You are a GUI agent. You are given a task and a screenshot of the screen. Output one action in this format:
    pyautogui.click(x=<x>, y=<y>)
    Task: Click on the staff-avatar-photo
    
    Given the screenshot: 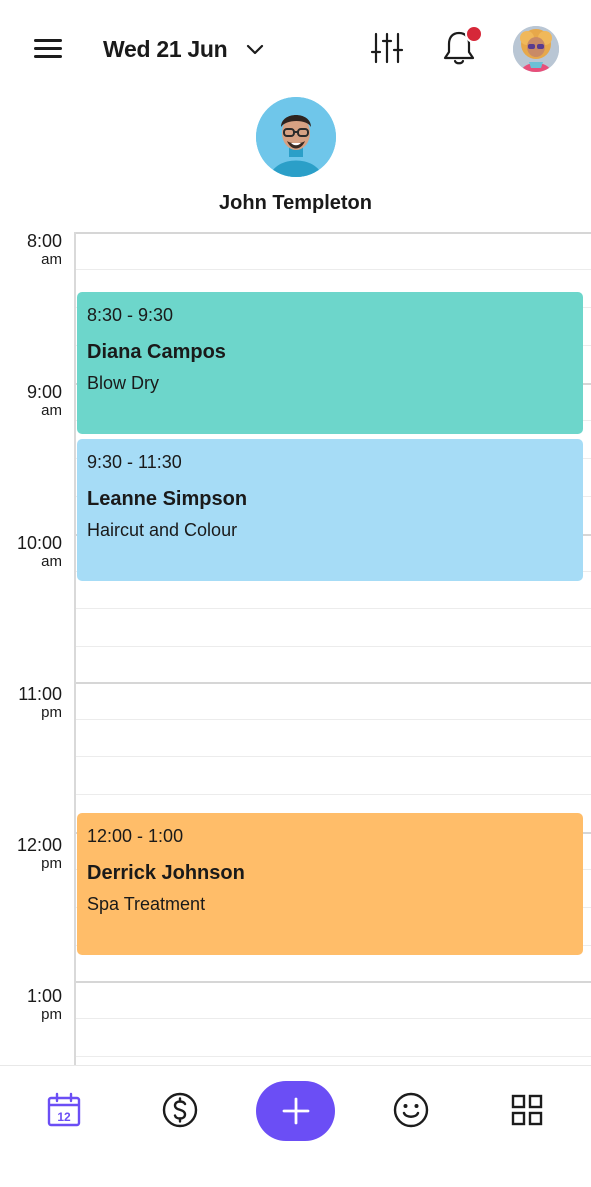 What is the action you would take?
    pyautogui.click(x=296, y=137)
    